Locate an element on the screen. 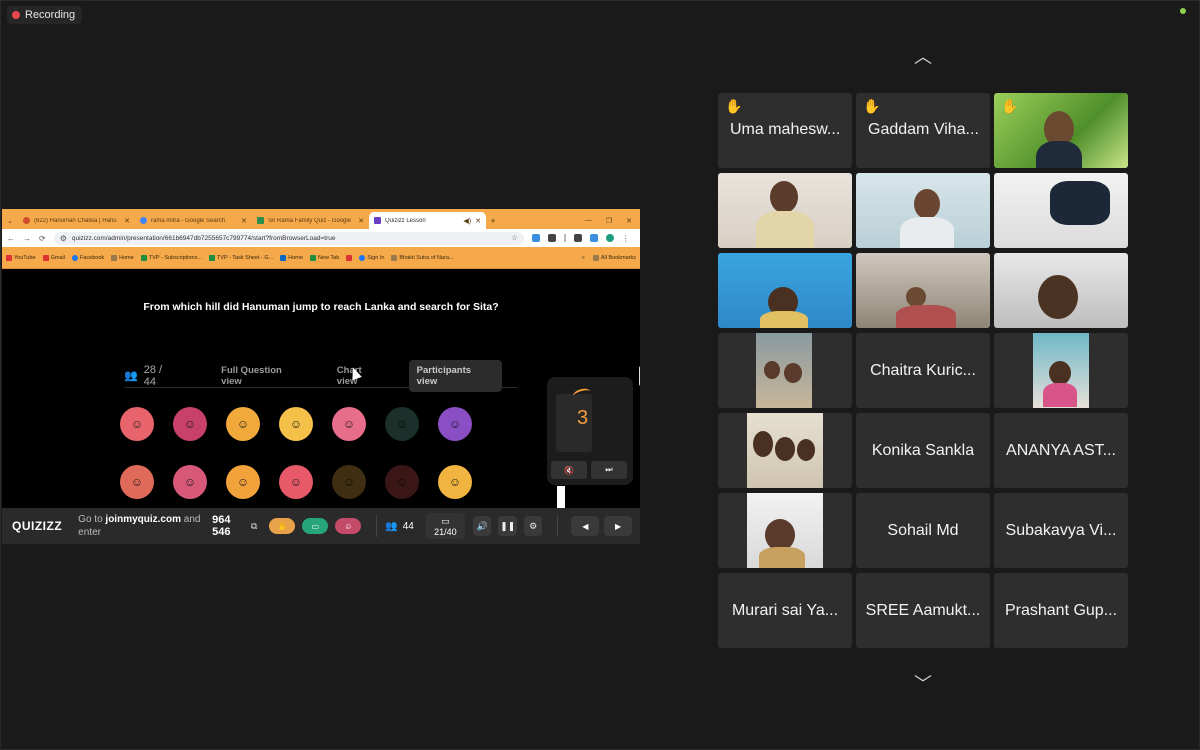  extension-icon is located at coordinates (535, 238).